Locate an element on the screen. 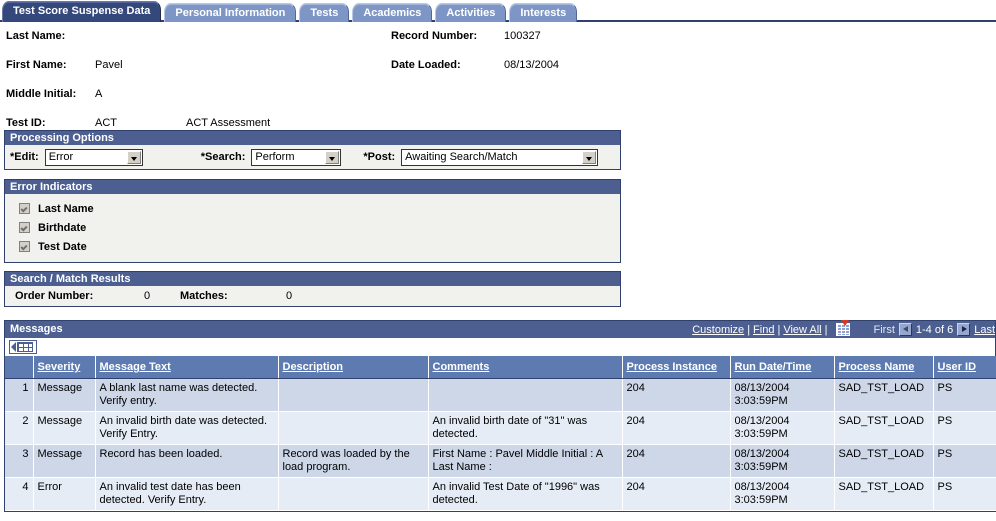 The image size is (996, 521). collapse-arrow-icon is located at coordinates (13, 347).